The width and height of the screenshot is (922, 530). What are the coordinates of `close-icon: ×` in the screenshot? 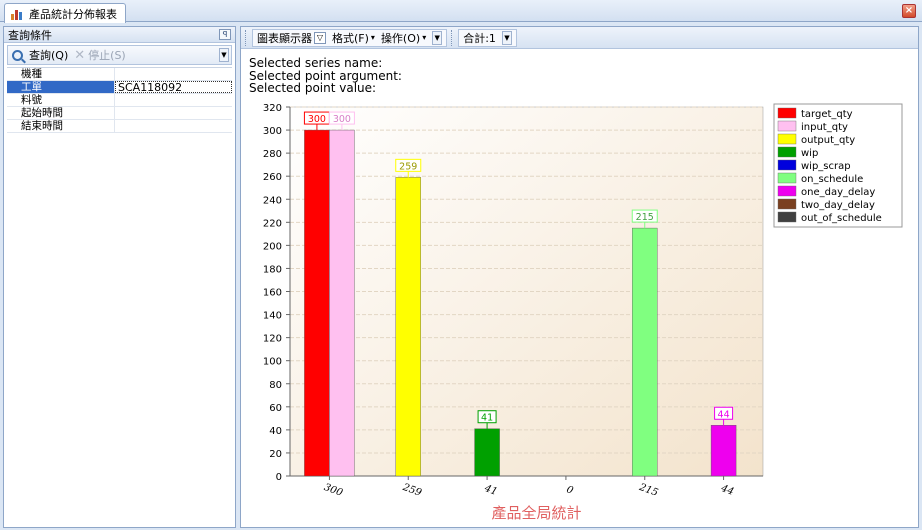 It's located at (909, 11).